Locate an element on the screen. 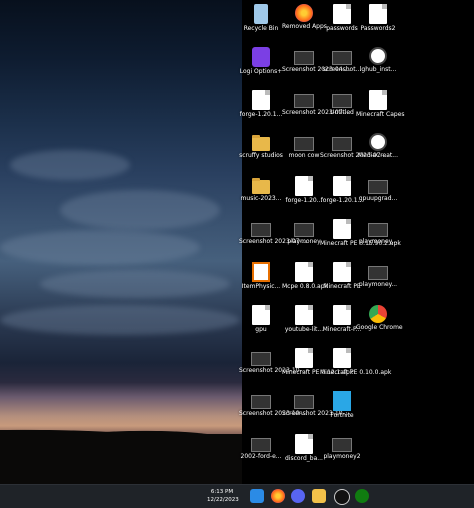  desktop-icon: Recycle Bin is located at coordinates (261, 24).